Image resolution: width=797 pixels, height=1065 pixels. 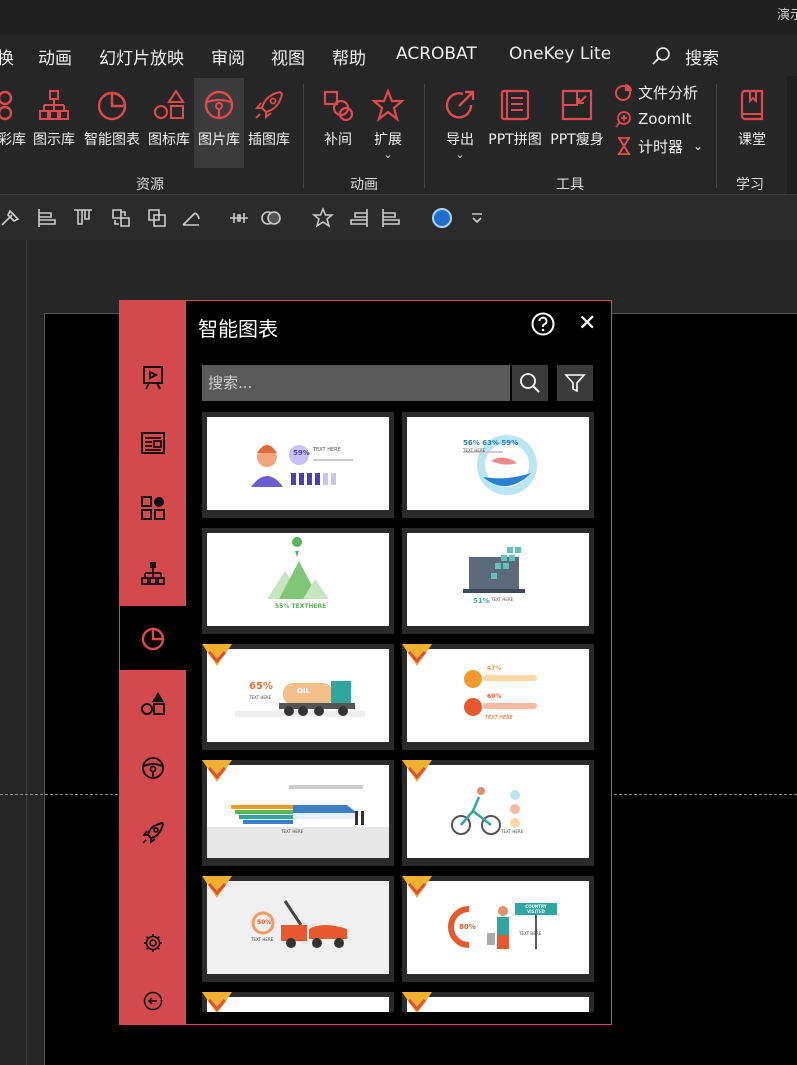 I want to click on group-icon, so click(x=121, y=218).